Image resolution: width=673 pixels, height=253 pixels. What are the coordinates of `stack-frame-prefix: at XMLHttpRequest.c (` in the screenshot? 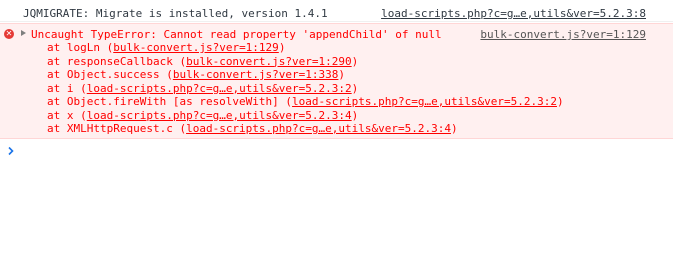 It's located at (117, 128).